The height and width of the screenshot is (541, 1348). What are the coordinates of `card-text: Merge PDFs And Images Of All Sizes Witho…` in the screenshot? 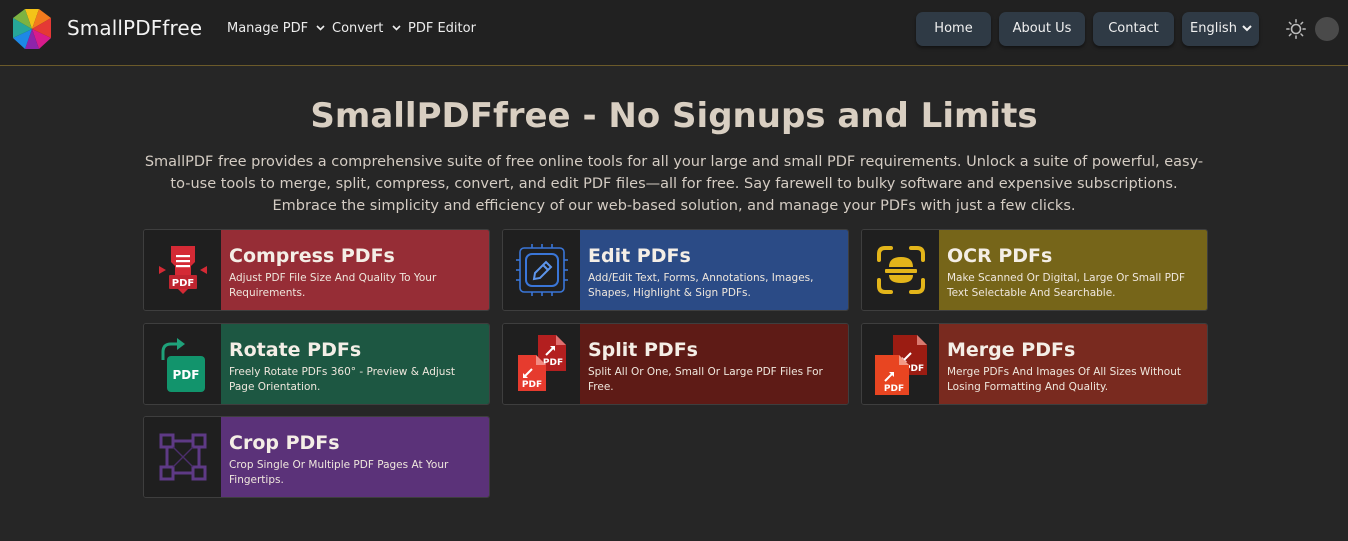 It's located at (1064, 379).